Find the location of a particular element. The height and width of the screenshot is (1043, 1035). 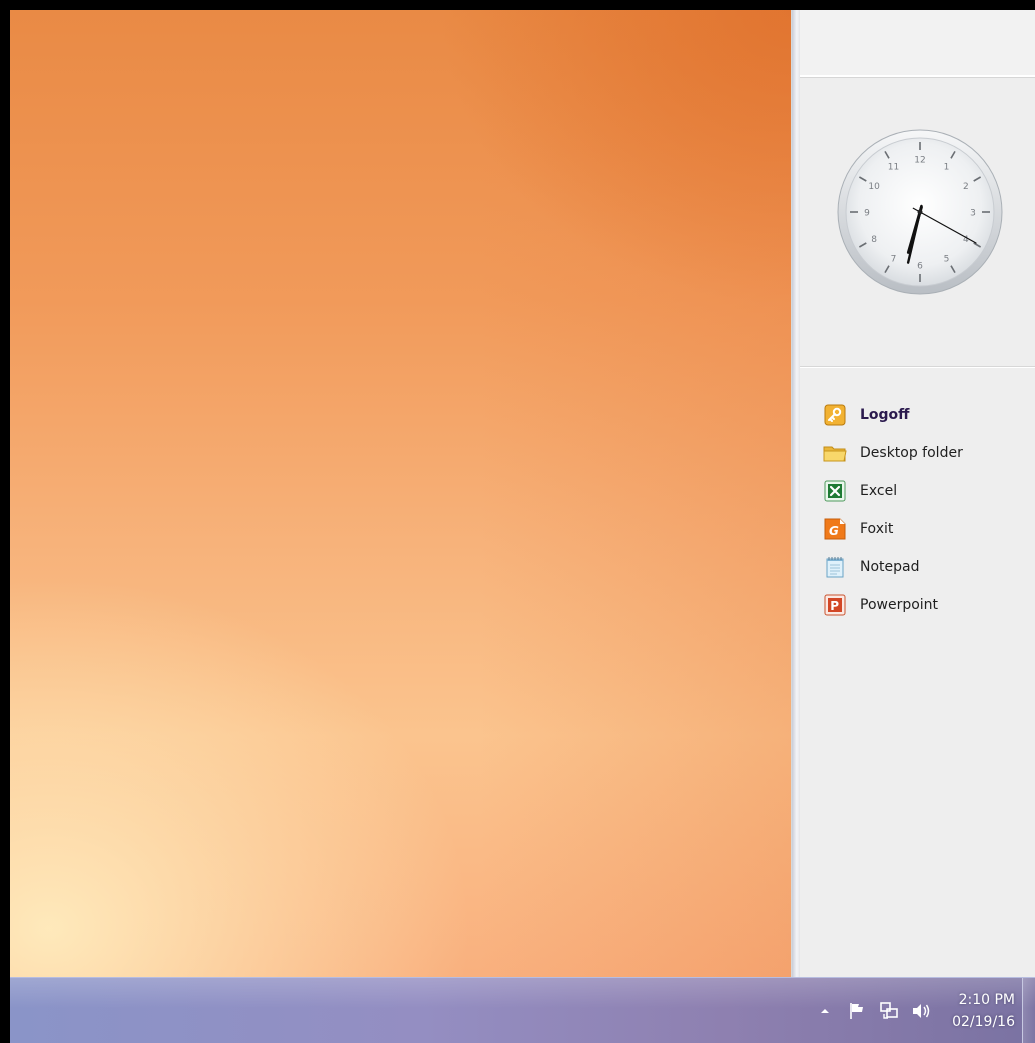

clock-numeral: 8 is located at coordinates (874, 240).